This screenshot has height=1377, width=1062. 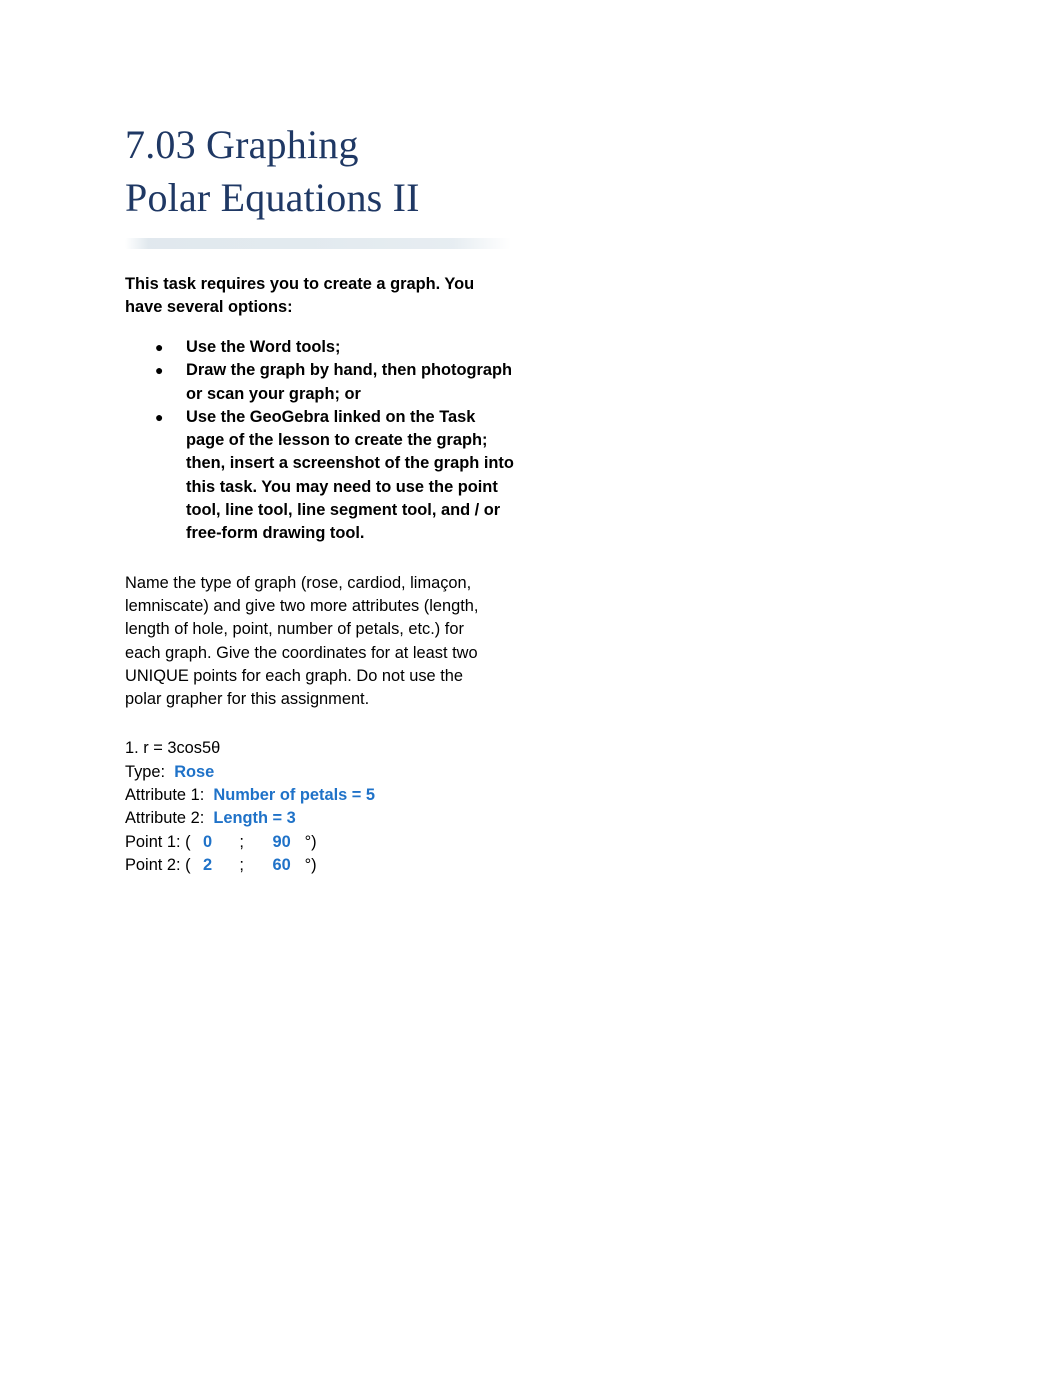 I want to click on point-2-radius-value: 2, so click(x=208, y=865).